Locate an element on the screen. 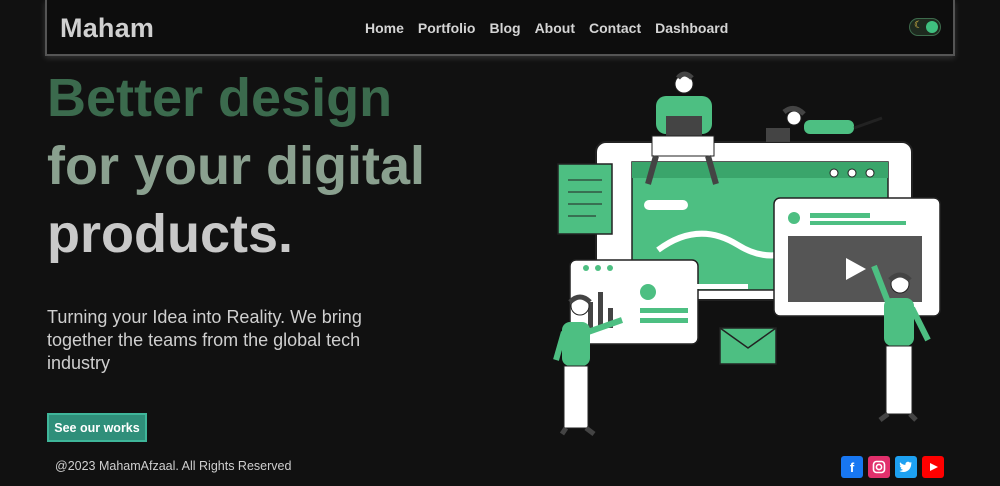  nav-contact: Contact is located at coordinates (615, 28).